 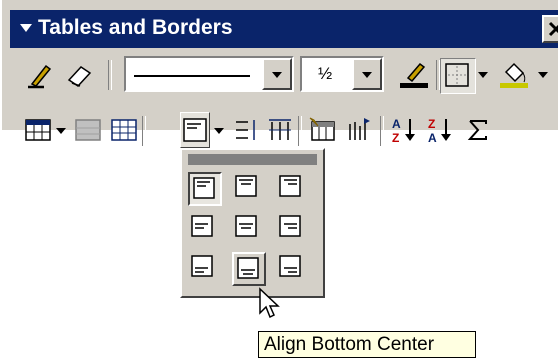 I want to click on align-chevron-down-icon, so click(x=219, y=131).